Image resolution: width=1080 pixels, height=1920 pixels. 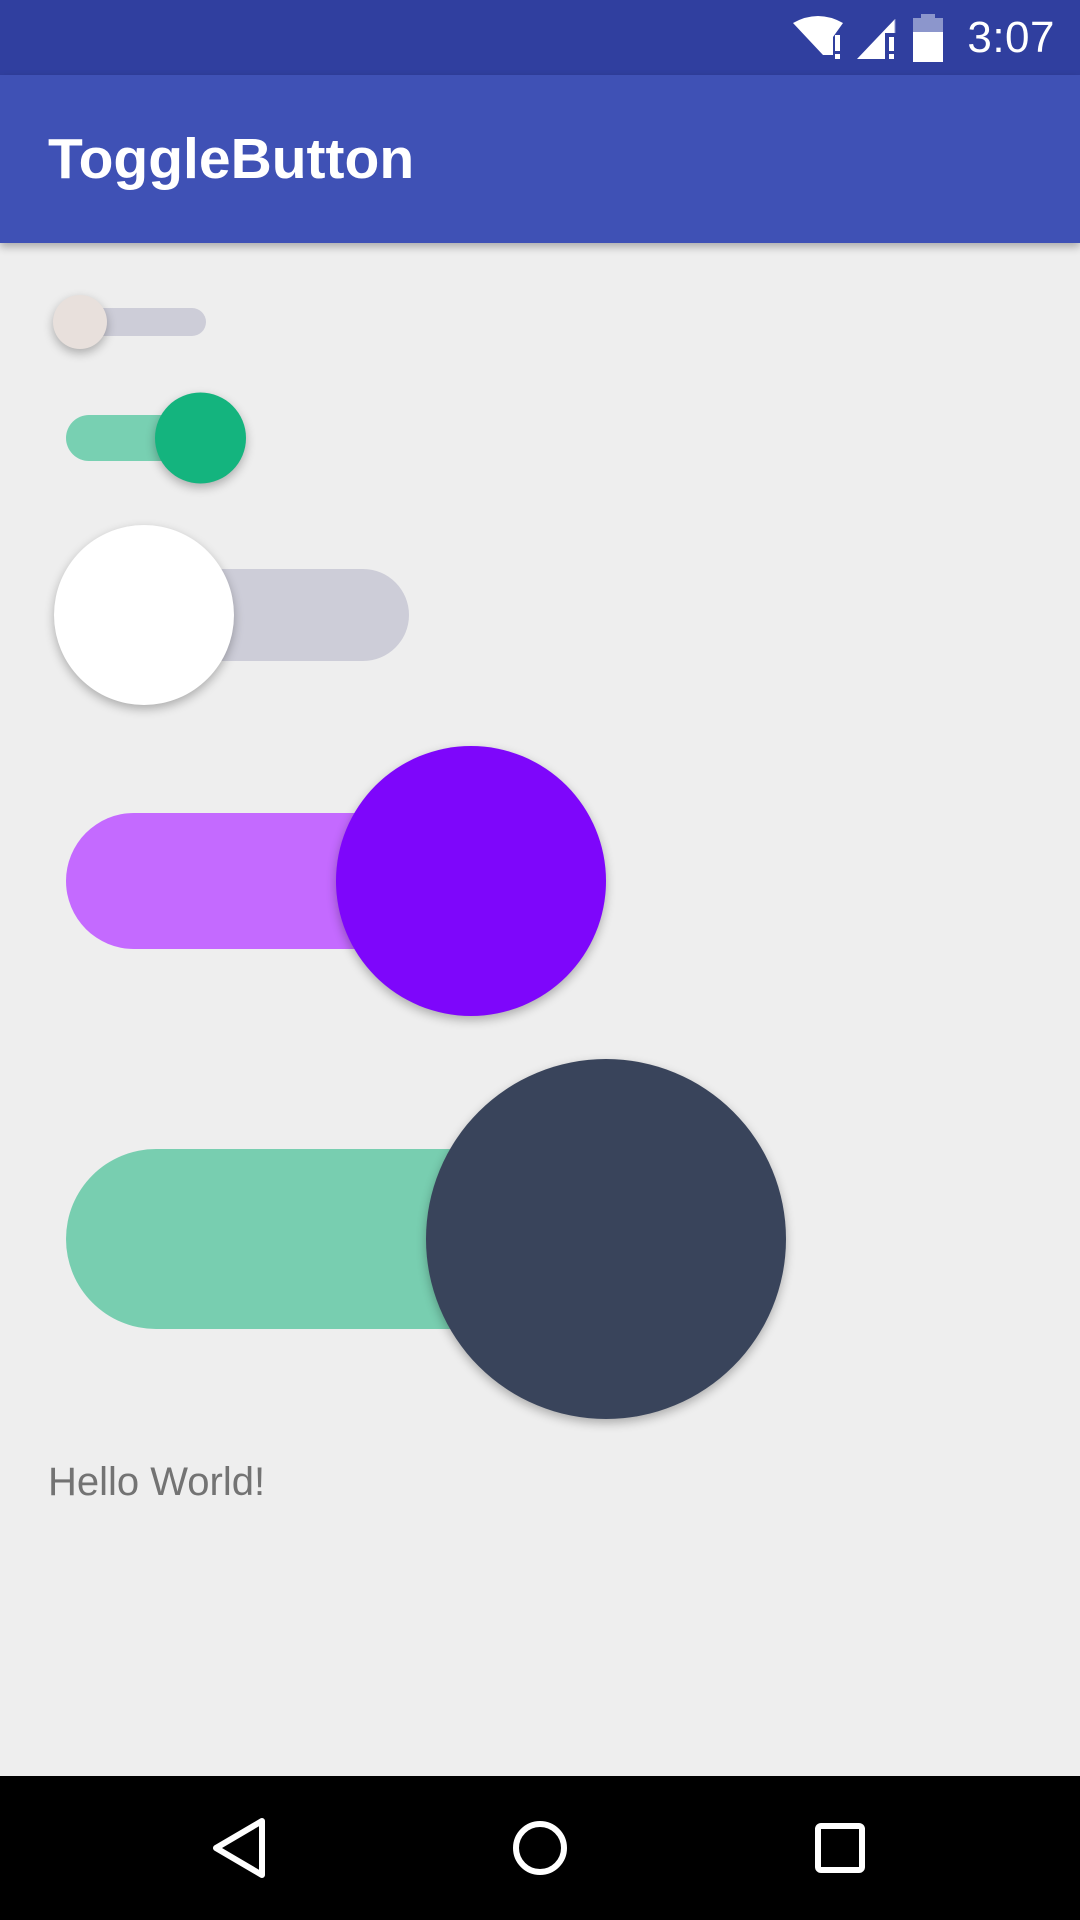 I want to click on nav-bar, so click(x=540, y=1848).